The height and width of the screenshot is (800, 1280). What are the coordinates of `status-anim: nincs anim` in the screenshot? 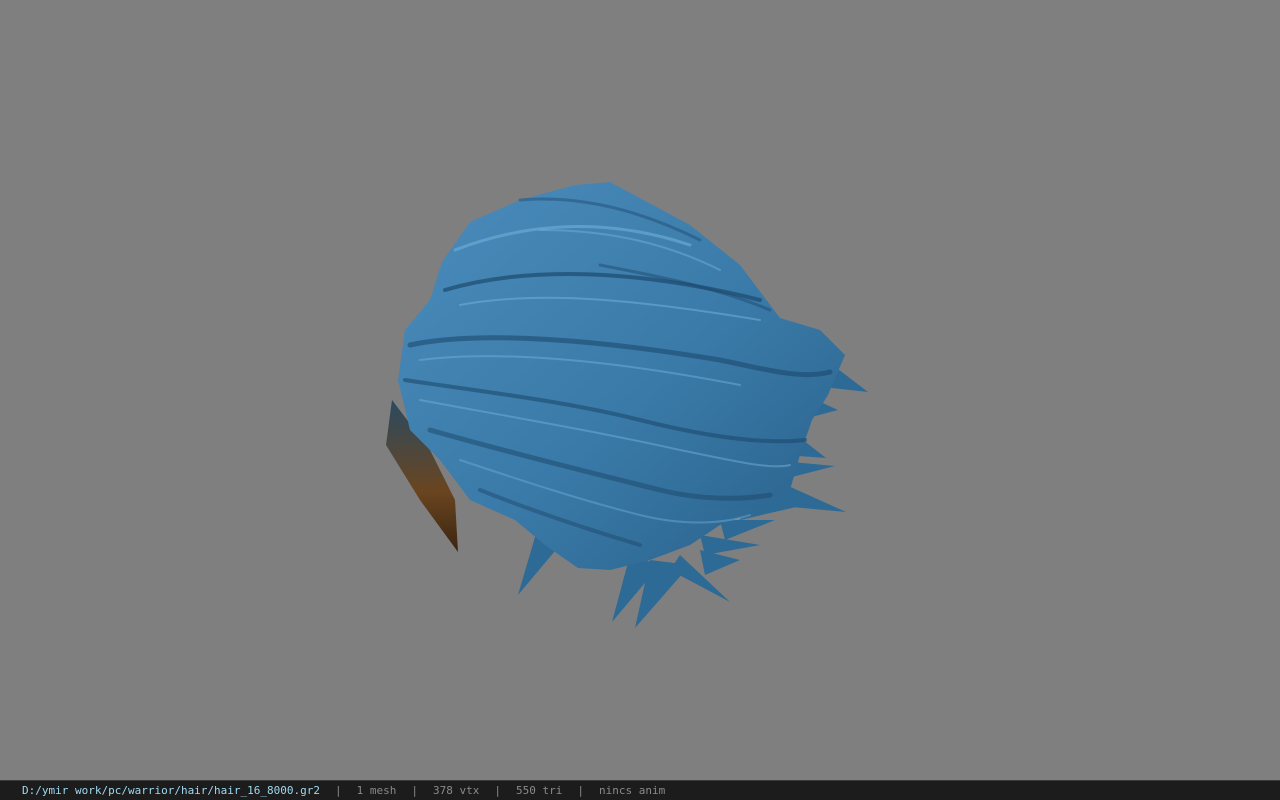 It's located at (632, 790).